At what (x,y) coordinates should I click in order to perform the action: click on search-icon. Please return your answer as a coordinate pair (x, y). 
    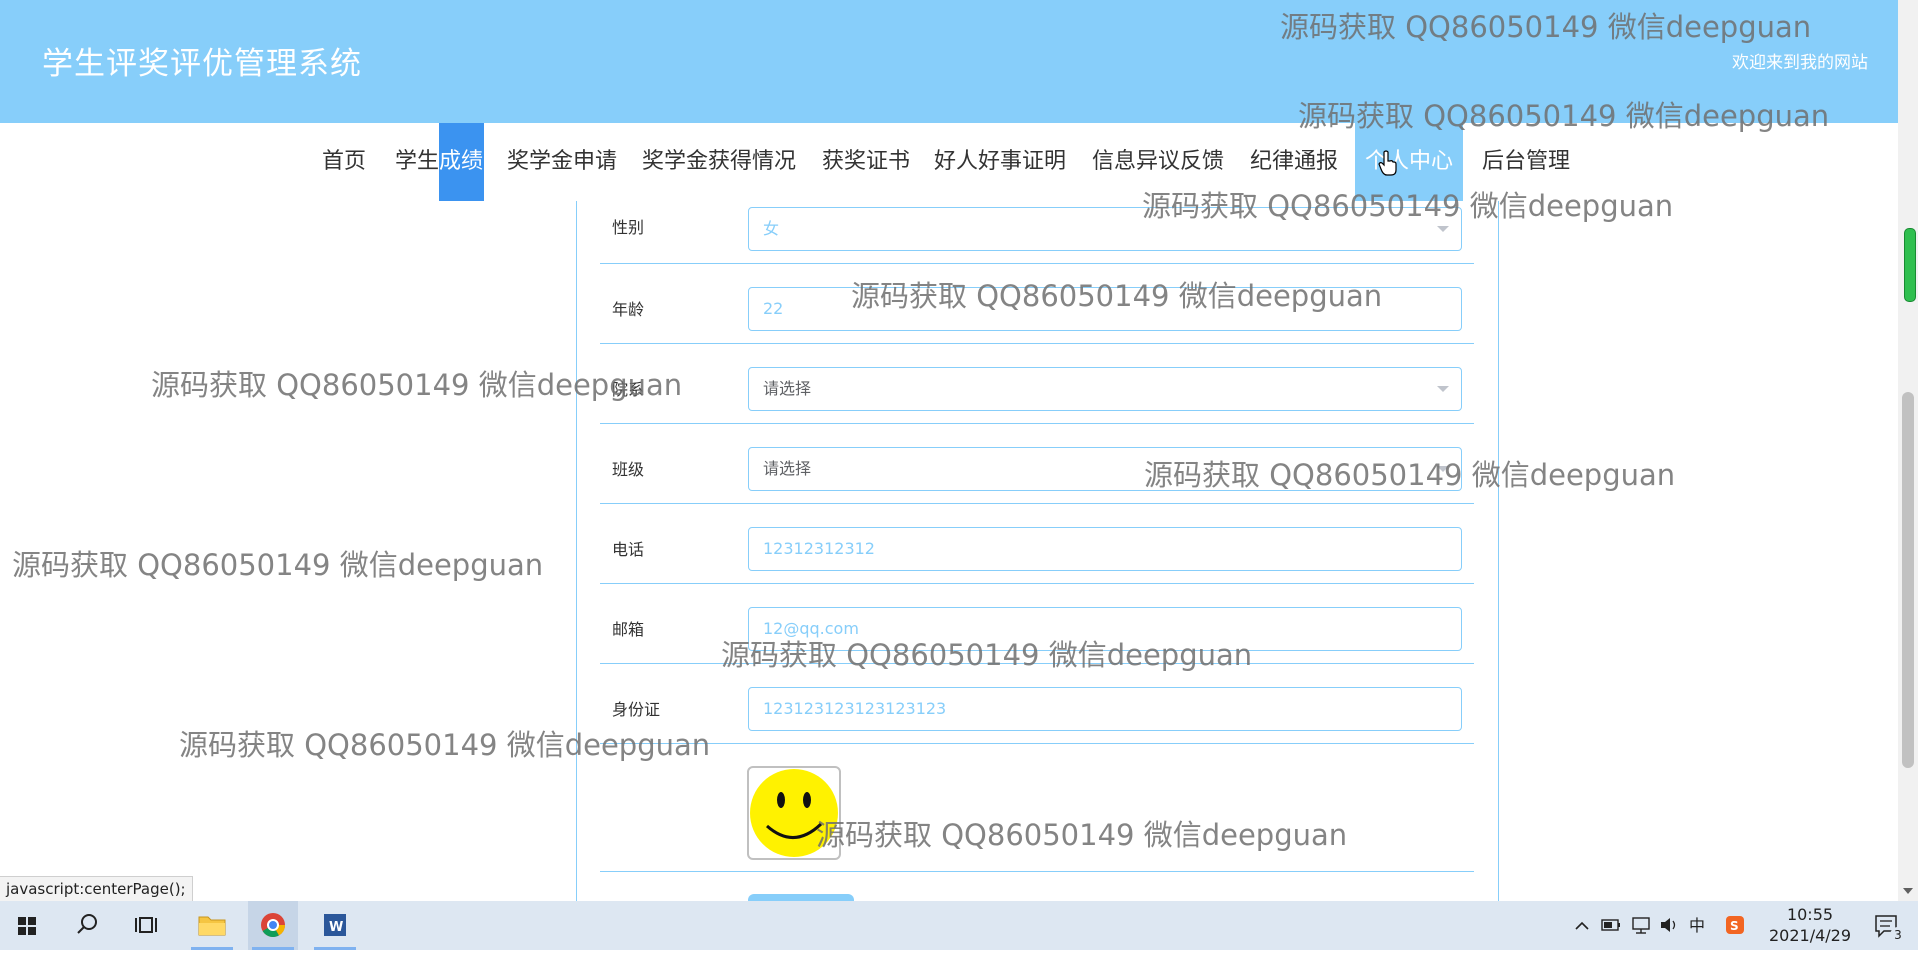
    Looking at the image, I should click on (87, 924).